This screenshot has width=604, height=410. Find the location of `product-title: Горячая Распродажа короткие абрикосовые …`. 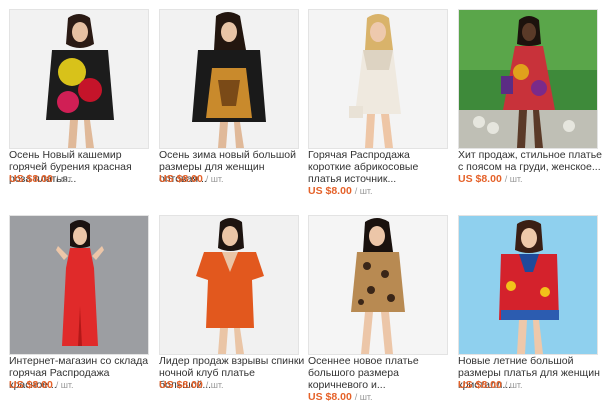

product-title: Горячая Распродажа короткие абрикосовые … is located at coordinates (381, 167).